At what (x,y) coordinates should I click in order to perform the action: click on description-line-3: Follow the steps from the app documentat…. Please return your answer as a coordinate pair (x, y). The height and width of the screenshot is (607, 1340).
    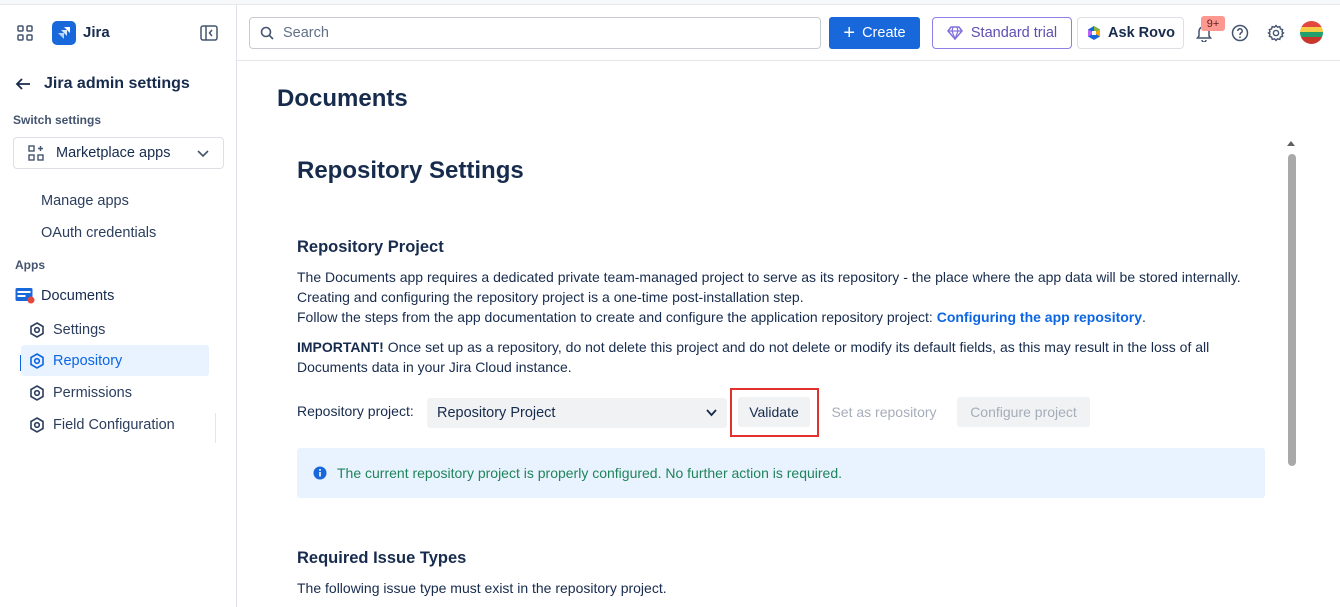
    Looking at the image, I should click on (782, 317).